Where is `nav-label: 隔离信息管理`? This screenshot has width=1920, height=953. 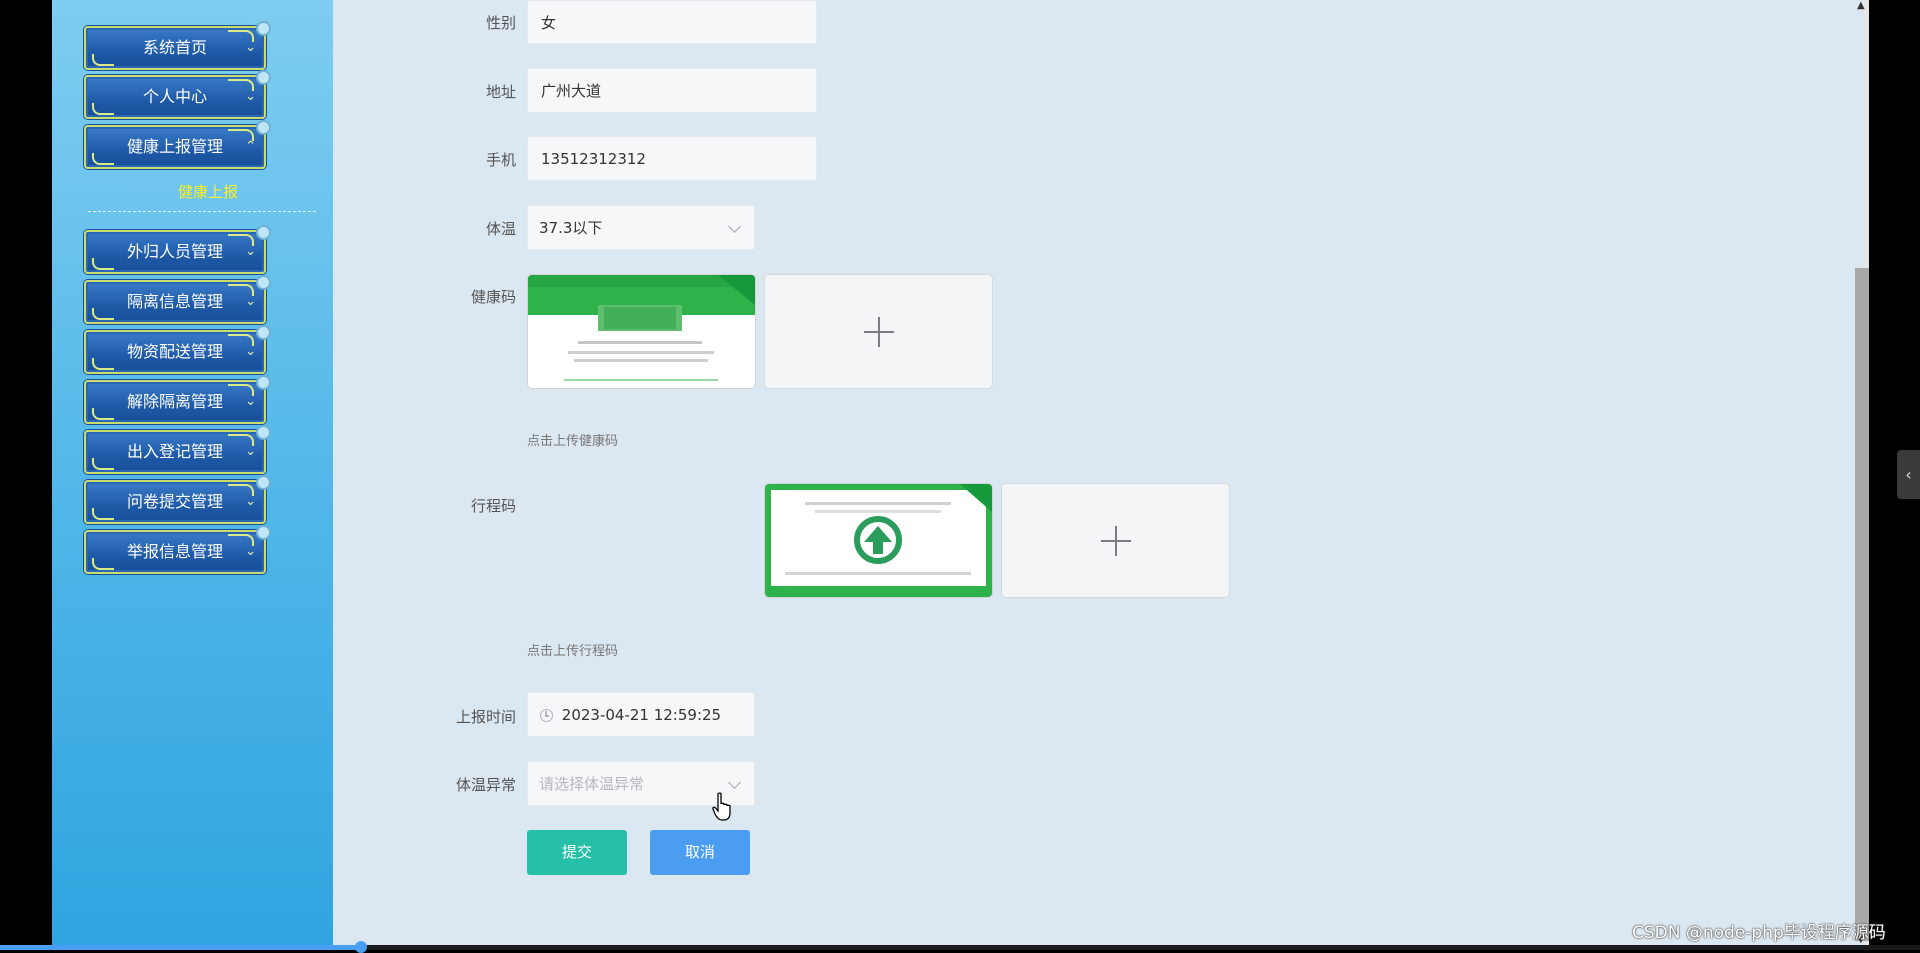
nav-label: 隔离信息管理 is located at coordinates (174, 301).